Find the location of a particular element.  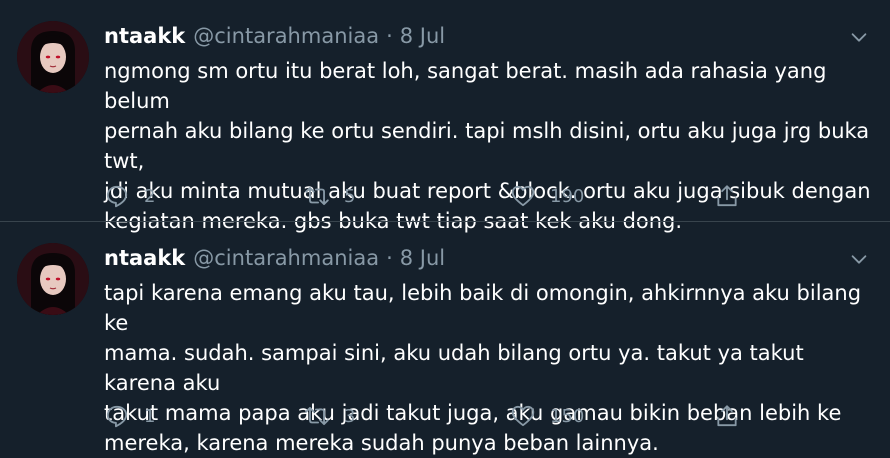

reply-count: 2 is located at coordinates (150, 196).